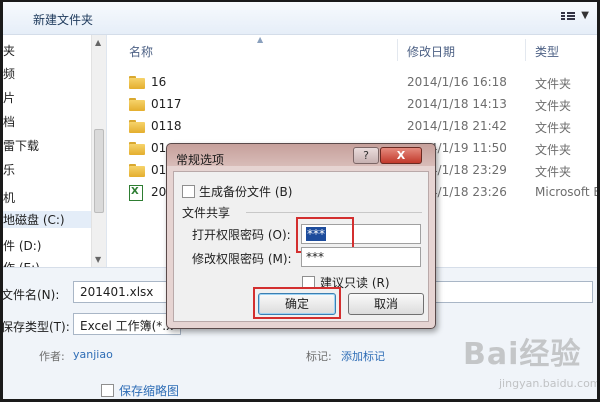  I want to click on modify-password-input: ***, so click(361, 257).